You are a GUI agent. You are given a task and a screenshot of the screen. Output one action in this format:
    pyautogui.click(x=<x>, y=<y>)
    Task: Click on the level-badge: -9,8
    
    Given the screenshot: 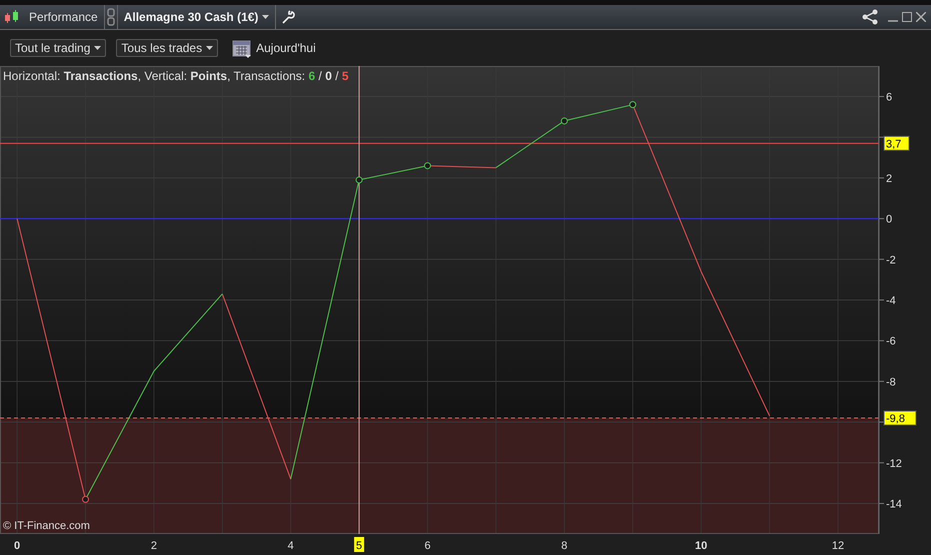 What is the action you would take?
    pyautogui.click(x=900, y=418)
    